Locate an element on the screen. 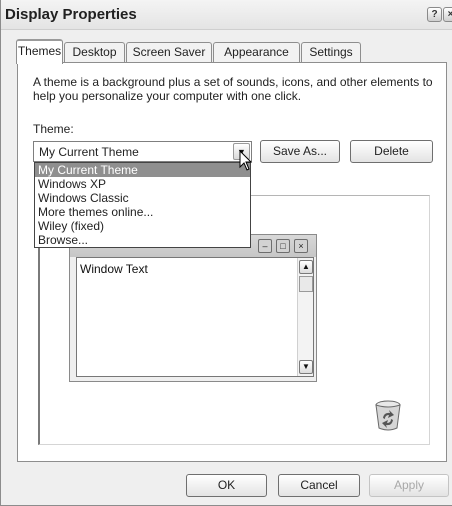  cancel-button: Cancel is located at coordinates (319, 485).